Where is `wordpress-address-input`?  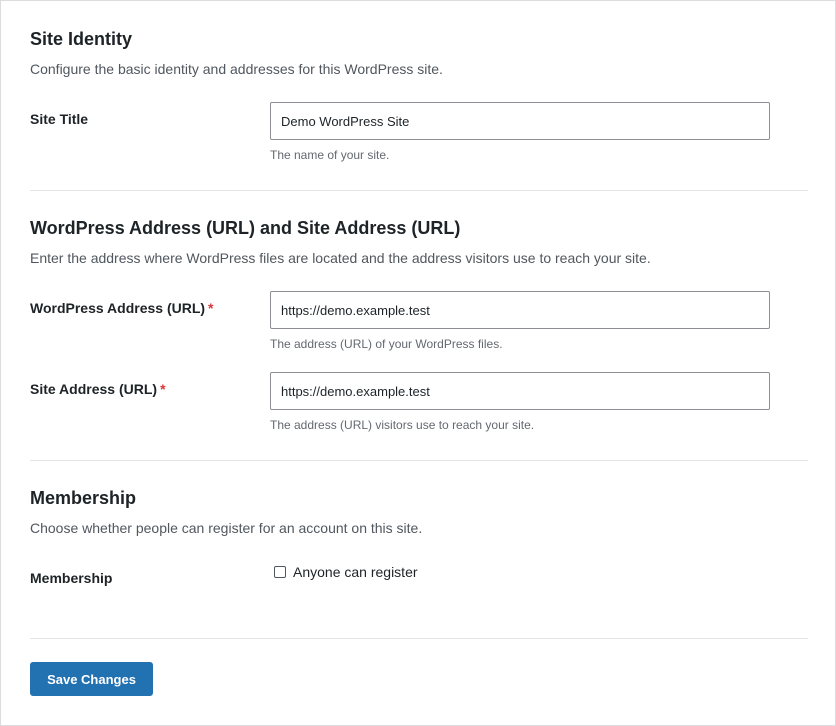
wordpress-address-input is located at coordinates (520, 310).